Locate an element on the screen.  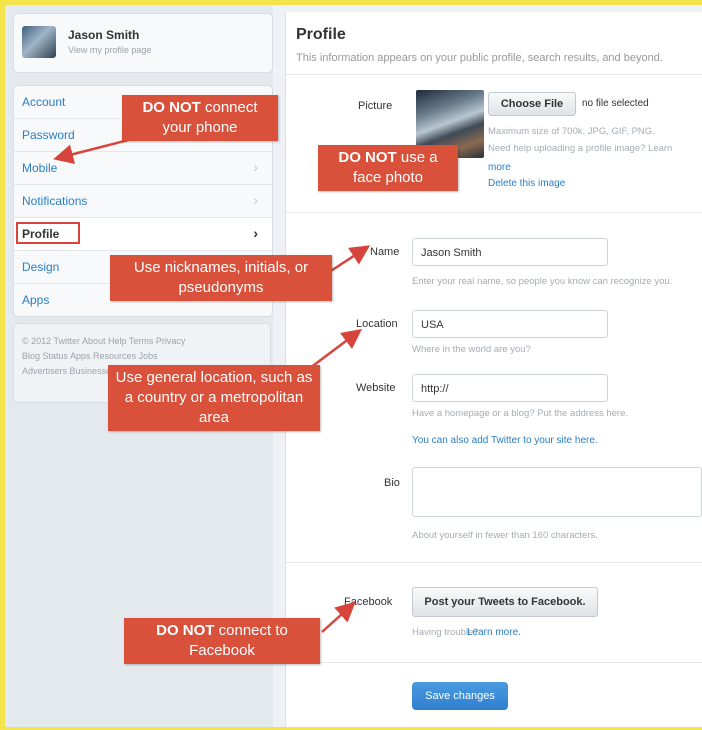
location-hint: Where in the world are you? is located at coordinates (471, 349).